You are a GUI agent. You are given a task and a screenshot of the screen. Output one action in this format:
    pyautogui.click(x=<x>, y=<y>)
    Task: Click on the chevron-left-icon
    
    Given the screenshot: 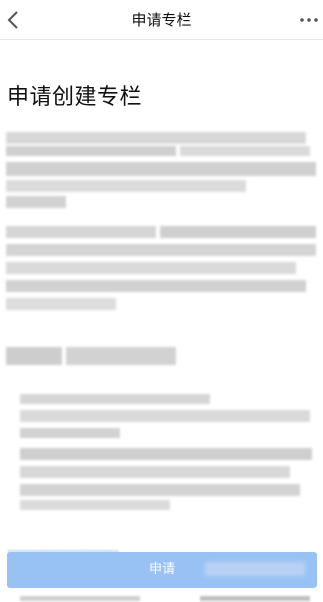 What is the action you would take?
    pyautogui.click(x=14, y=20)
    